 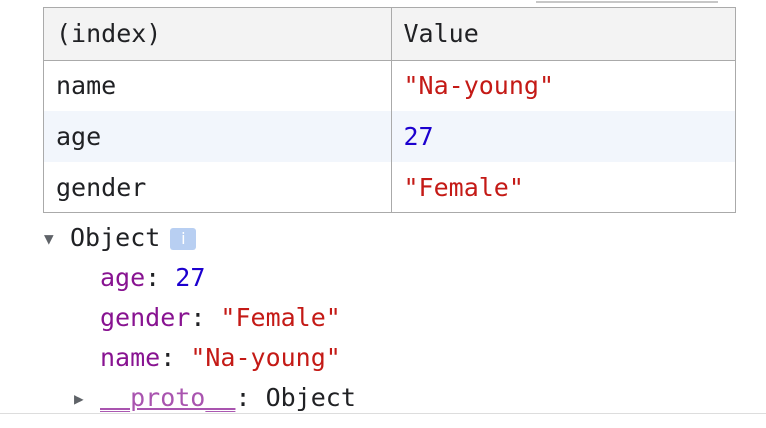 I want to click on property-key: age, so click(x=123, y=277).